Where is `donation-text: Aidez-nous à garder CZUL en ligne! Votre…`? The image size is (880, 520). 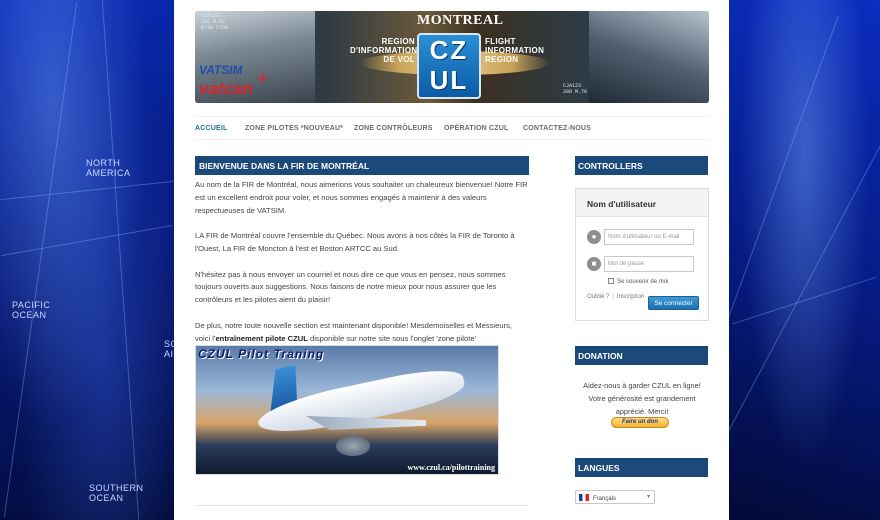
donation-text: Aidez-nous à garder CZUL en ligne! Votre… is located at coordinates (642, 398).